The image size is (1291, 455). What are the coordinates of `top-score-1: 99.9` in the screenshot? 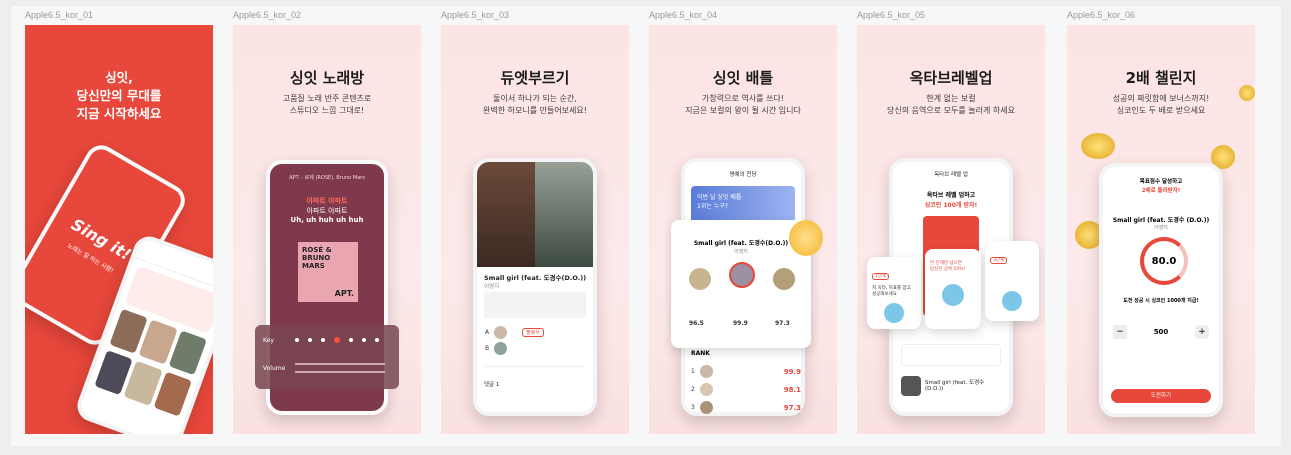 It's located at (740, 323).